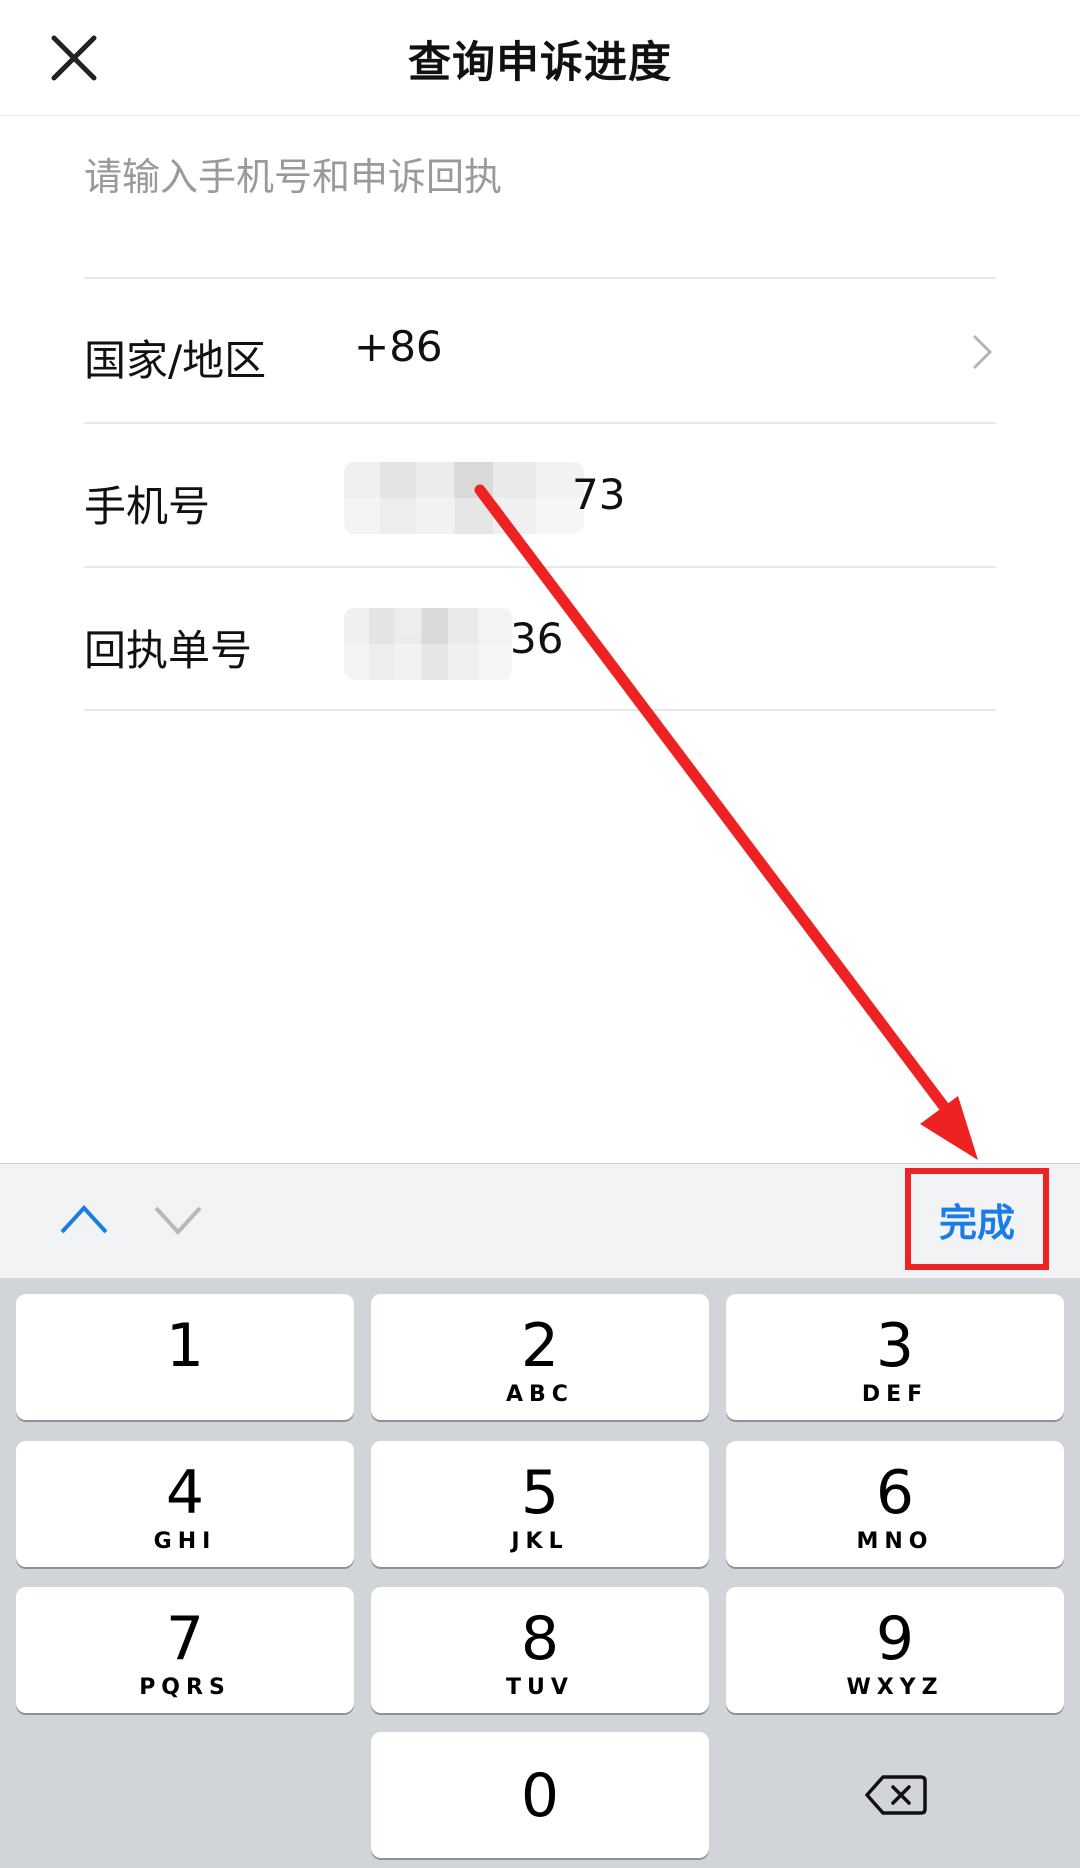  Describe the element at coordinates (178, 1219) in the screenshot. I see `chevron-down-icon` at that location.